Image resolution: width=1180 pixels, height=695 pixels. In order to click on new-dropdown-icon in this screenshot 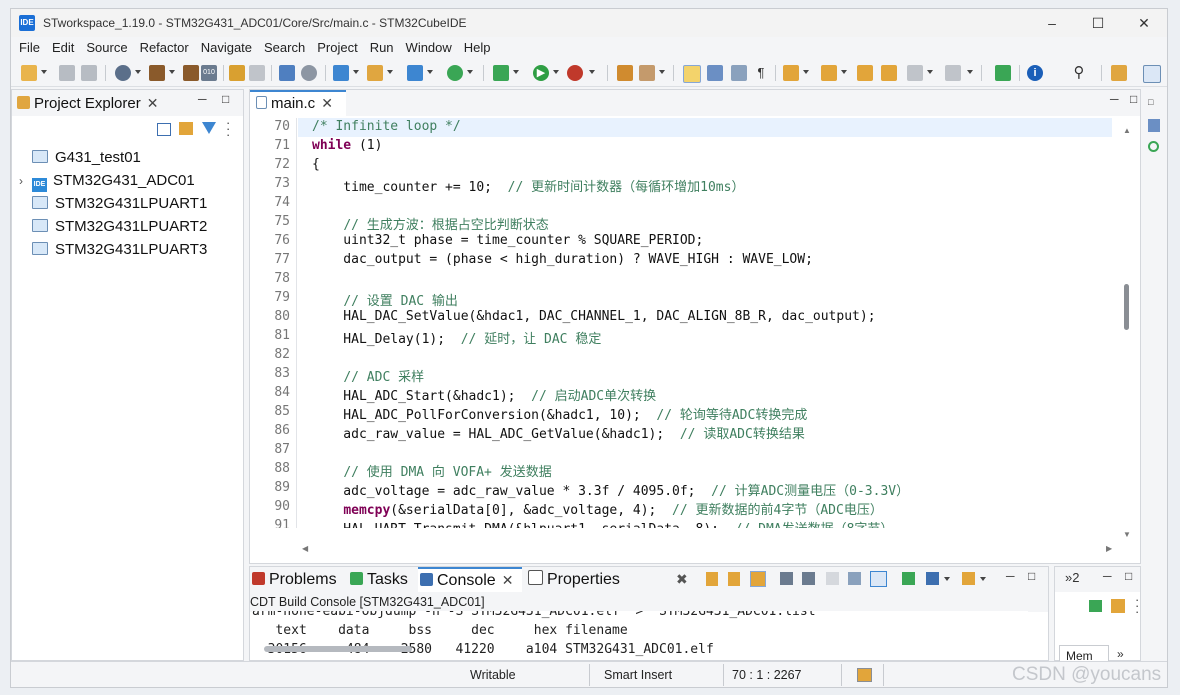, I will do `click(44, 72)`.